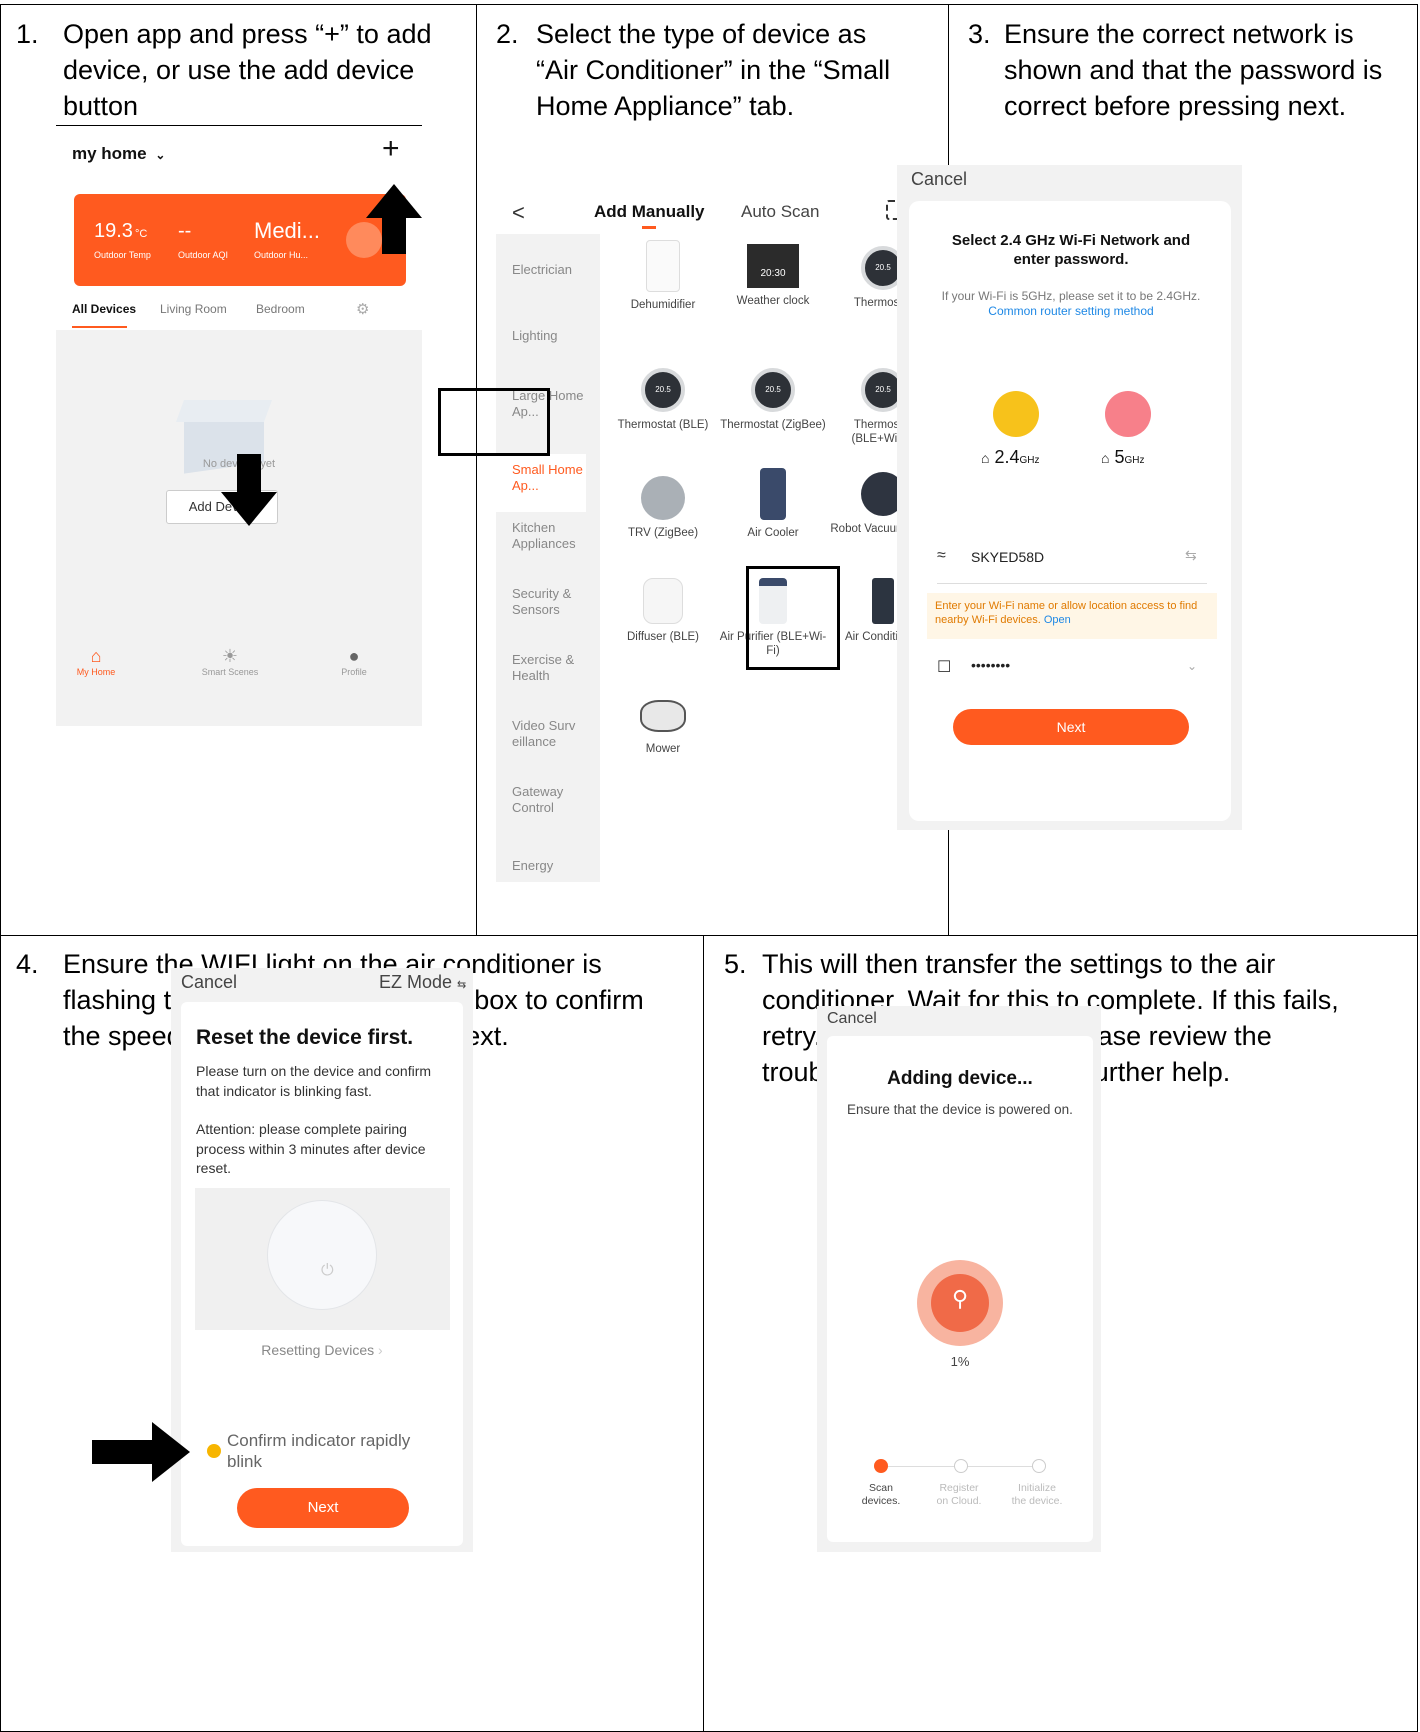 Image resolution: width=1420 pixels, height=1732 pixels. I want to click on wifi-icon: ≈, so click(941, 555).